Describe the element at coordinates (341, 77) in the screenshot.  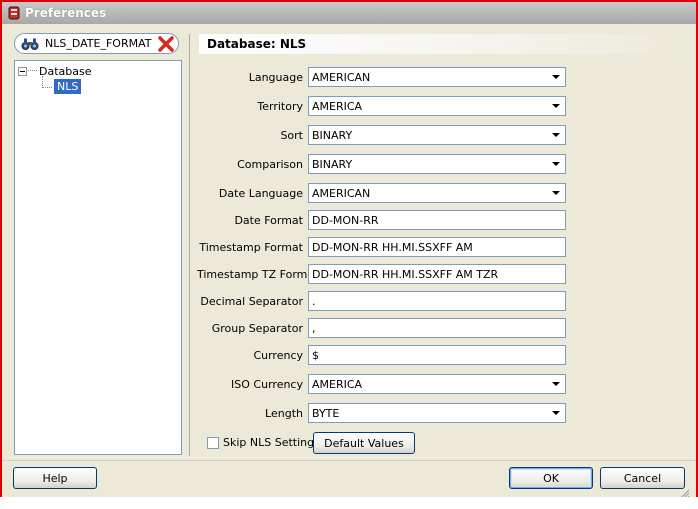
I see `language-value: AMERICAN` at that location.